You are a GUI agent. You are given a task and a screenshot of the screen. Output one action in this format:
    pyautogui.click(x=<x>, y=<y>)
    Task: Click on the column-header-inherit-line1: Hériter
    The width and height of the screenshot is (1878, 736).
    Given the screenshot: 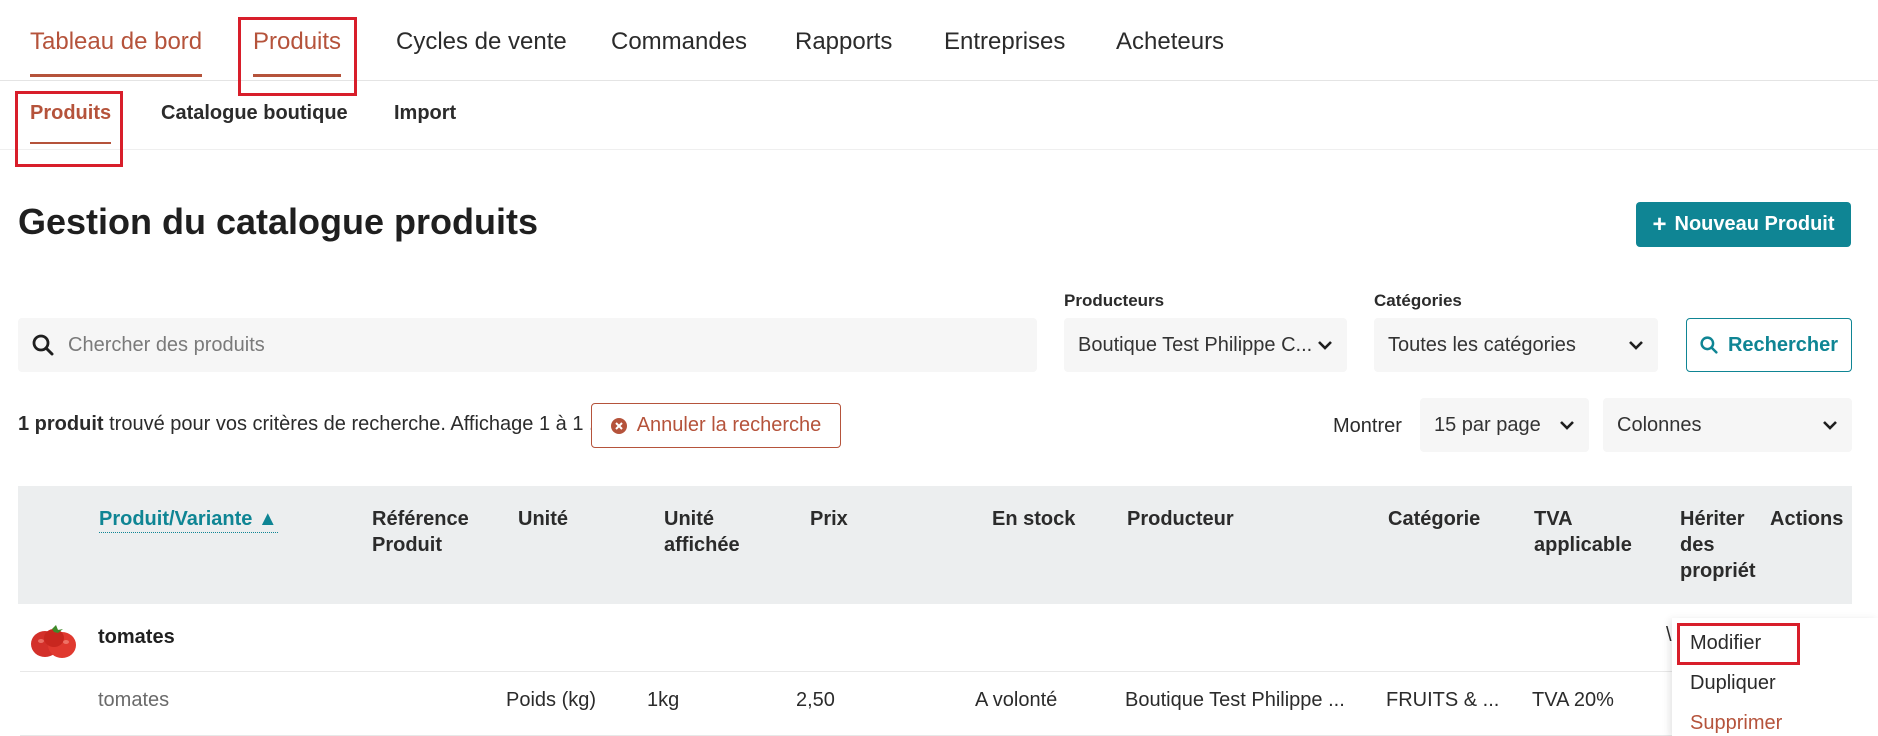 What is the action you would take?
    pyautogui.click(x=1712, y=519)
    